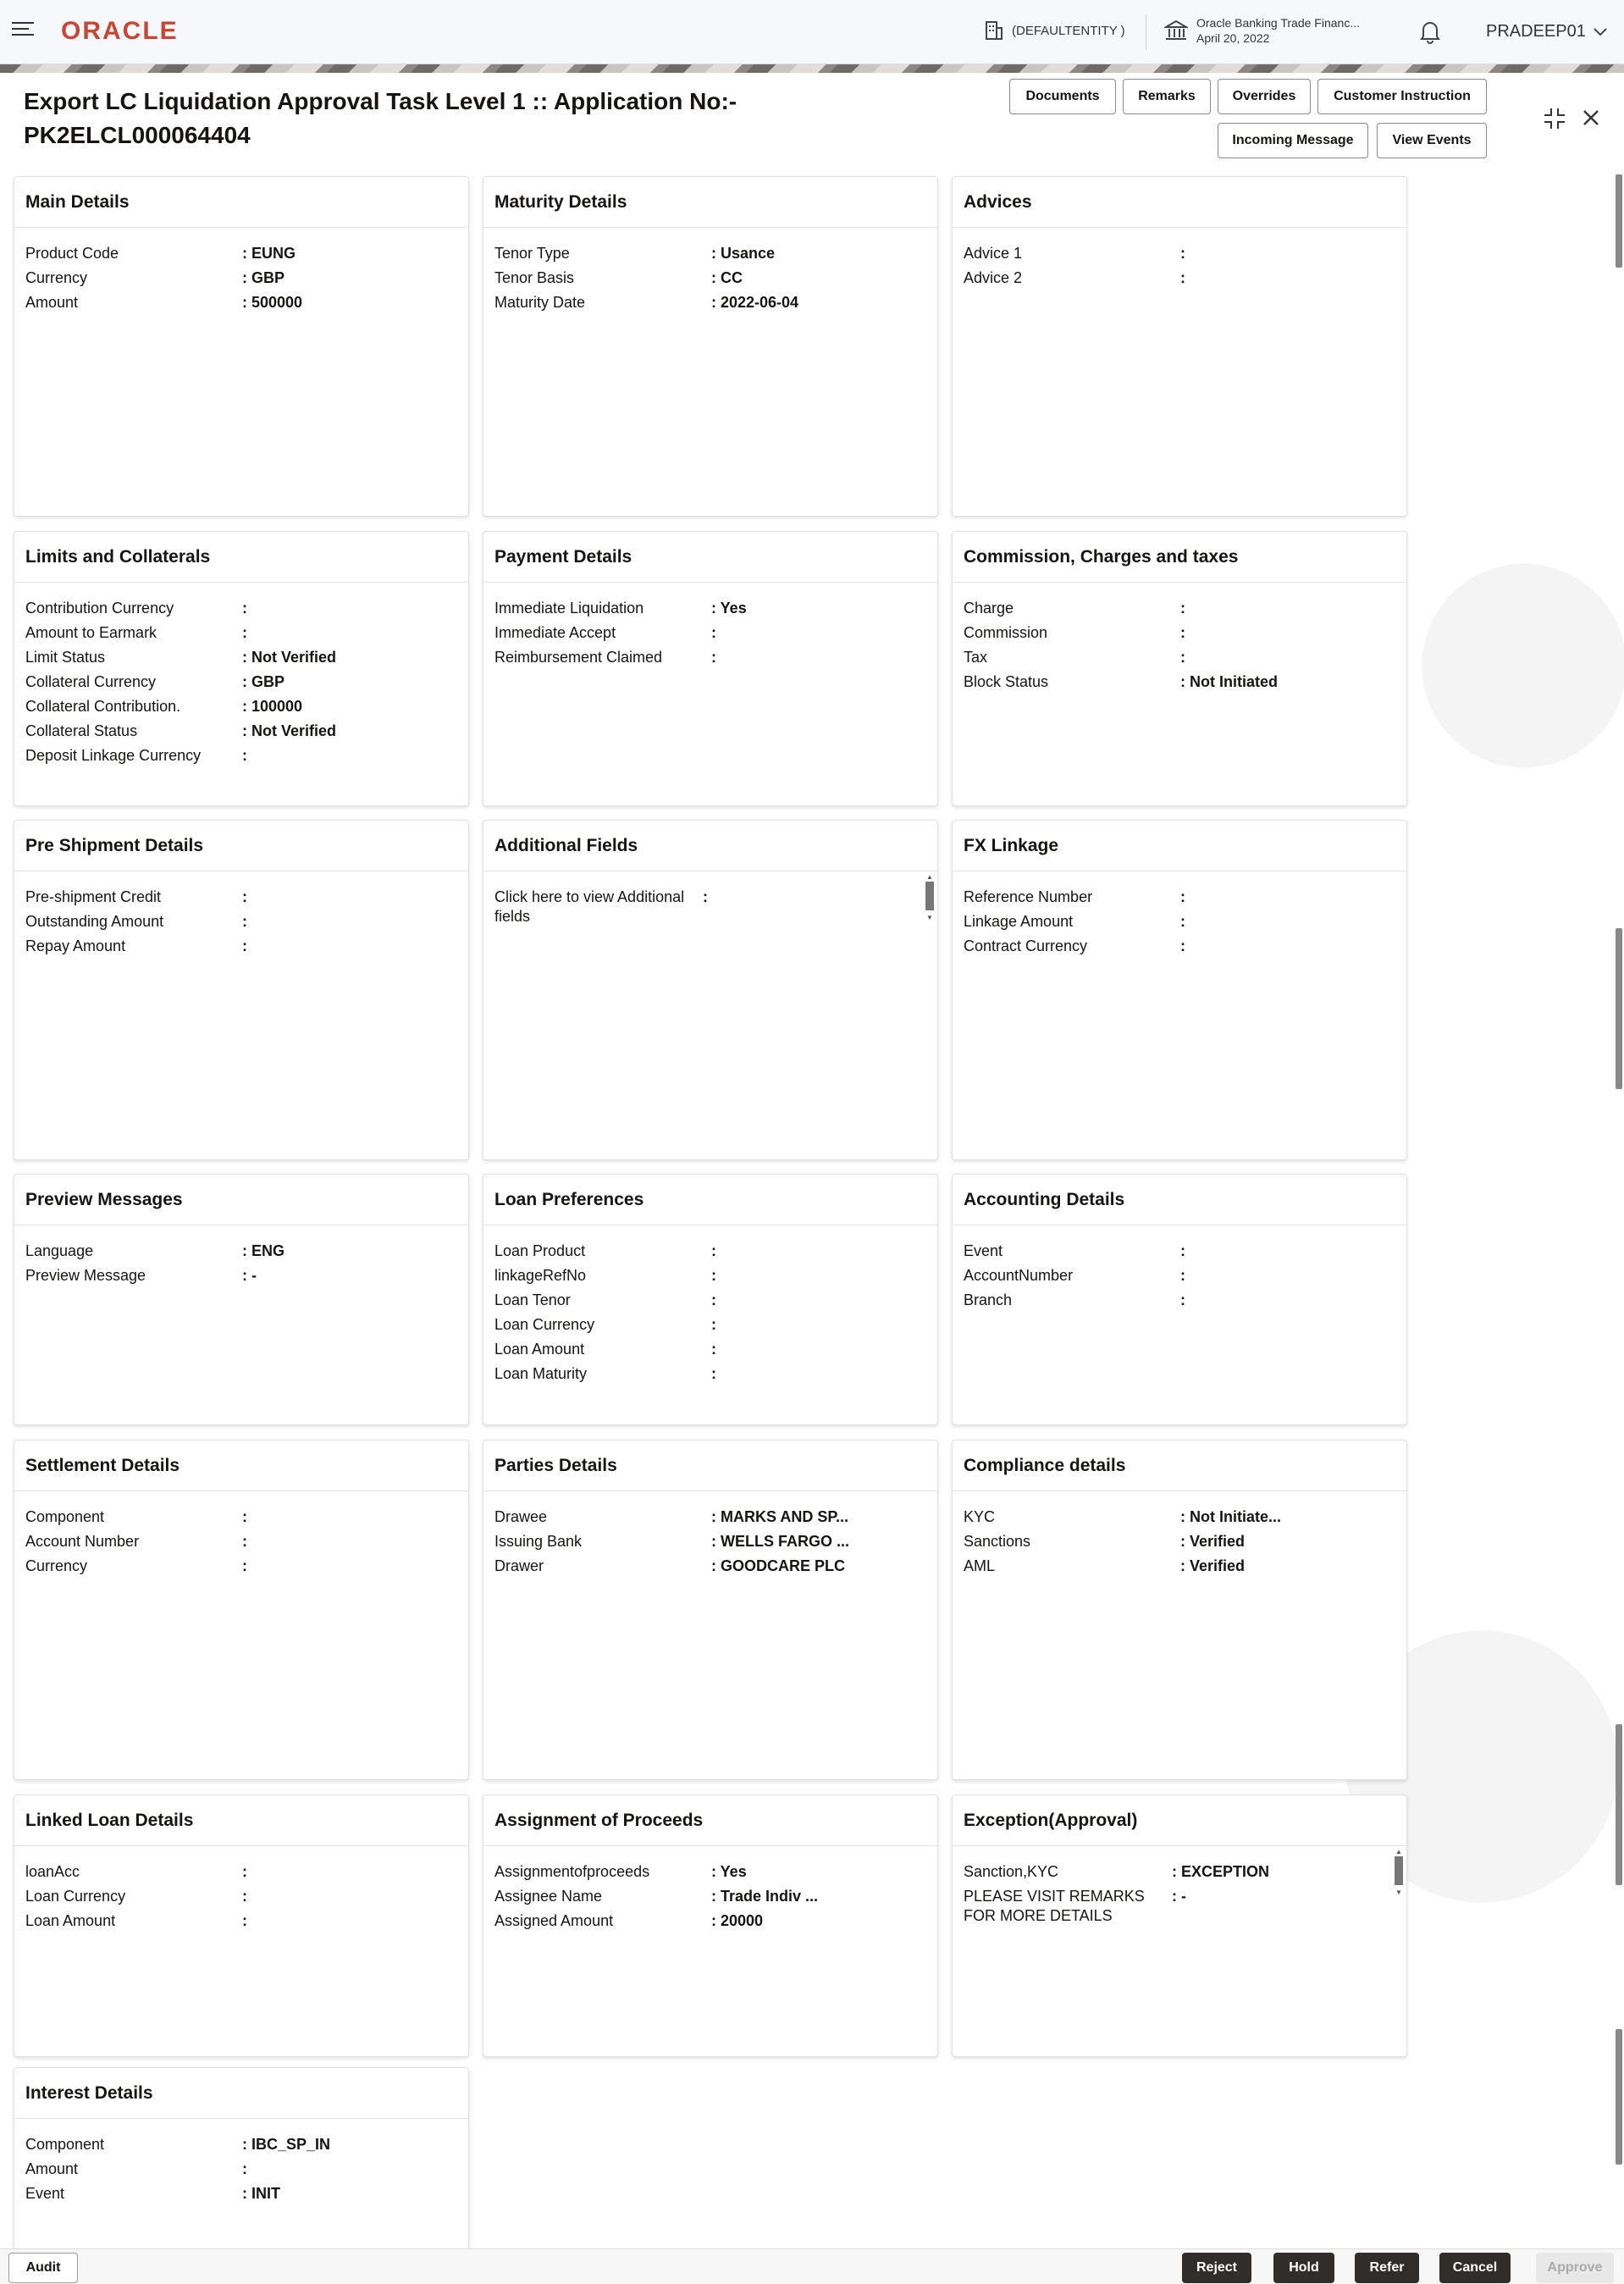 This screenshot has height=2284, width=1624. Describe the element at coordinates (273, 302) in the screenshot. I see `field-value: : 500000` at that location.